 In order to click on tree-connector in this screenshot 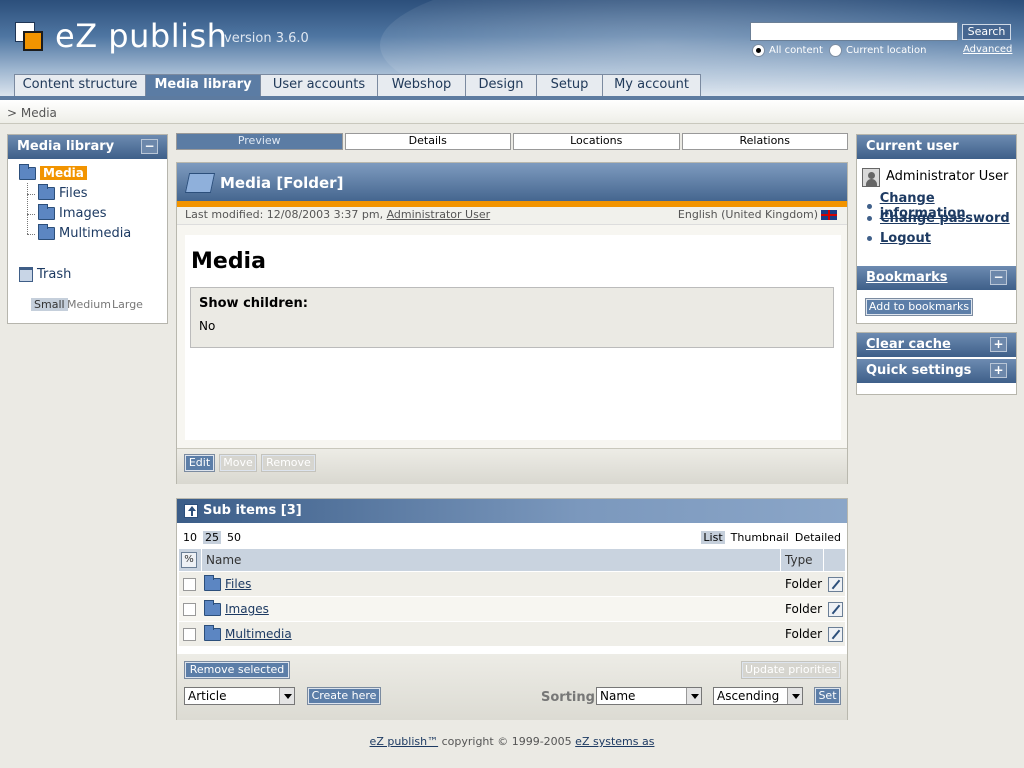, I will do `click(31, 234)`.